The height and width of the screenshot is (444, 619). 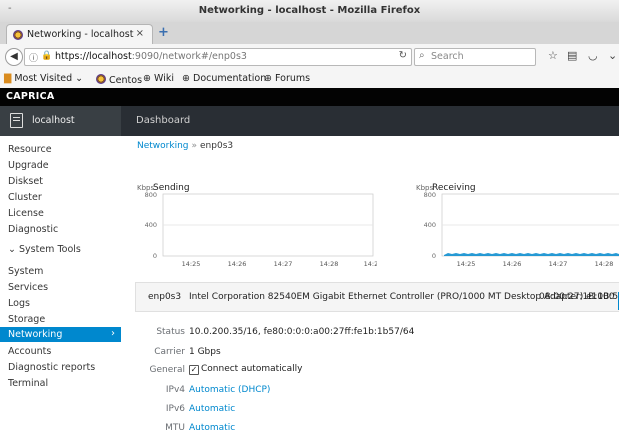 What do you see at coordinates (512, 264) in the screenshot?
I see `receiving-xtick: 14:26` at bounding box center [512, 264].